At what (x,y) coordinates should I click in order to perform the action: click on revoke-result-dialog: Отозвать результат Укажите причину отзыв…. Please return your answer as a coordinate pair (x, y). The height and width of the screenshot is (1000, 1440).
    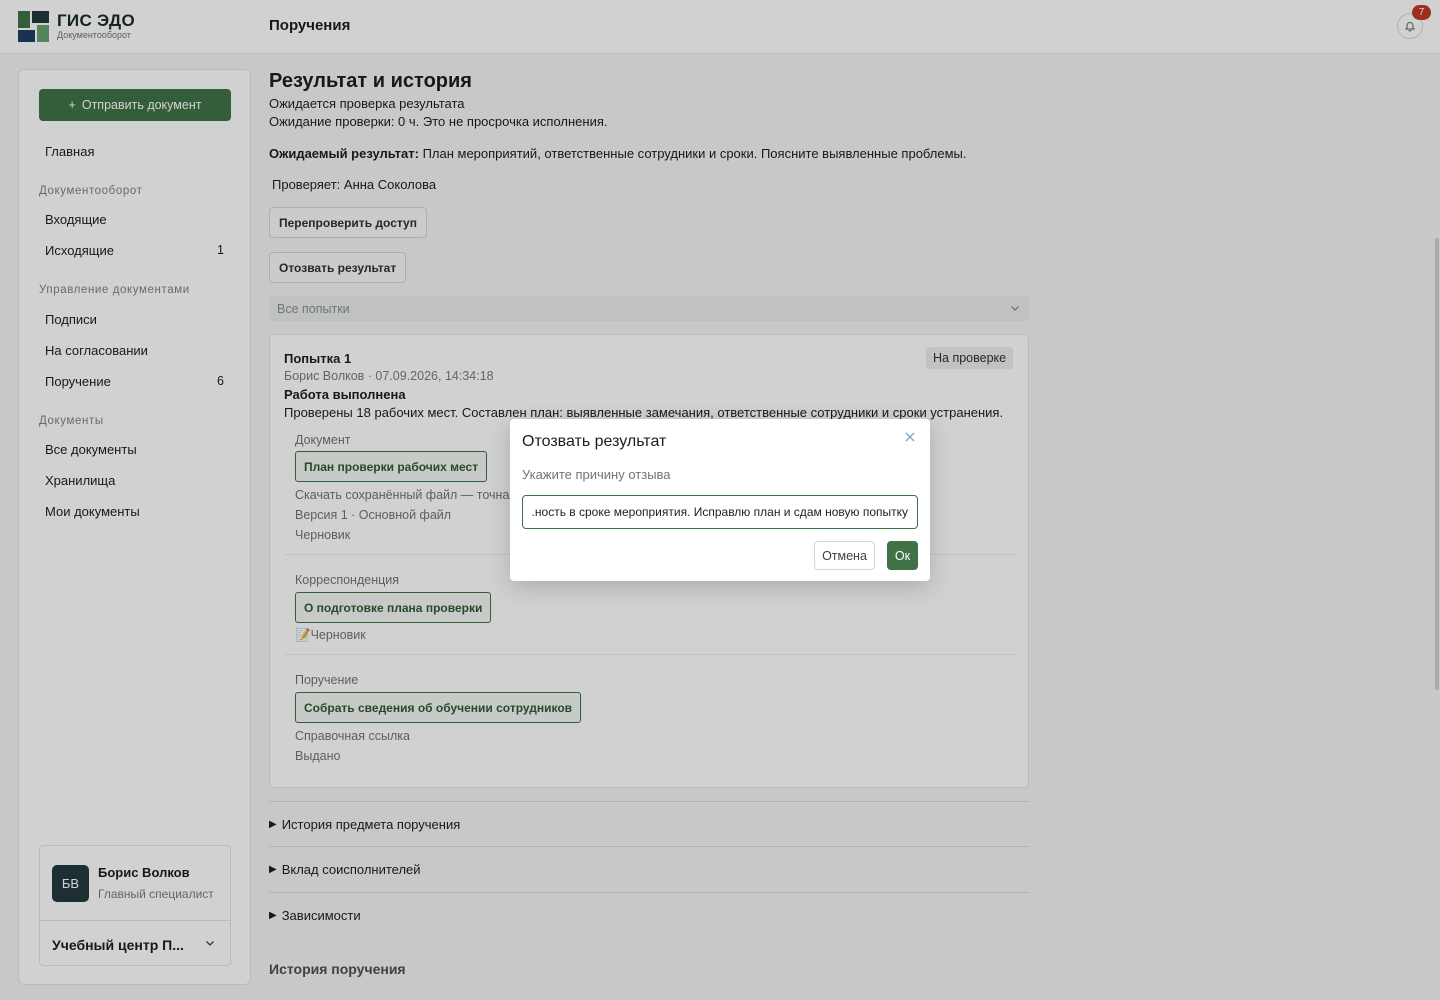
    Looking at the image, I should click on (720, 500).